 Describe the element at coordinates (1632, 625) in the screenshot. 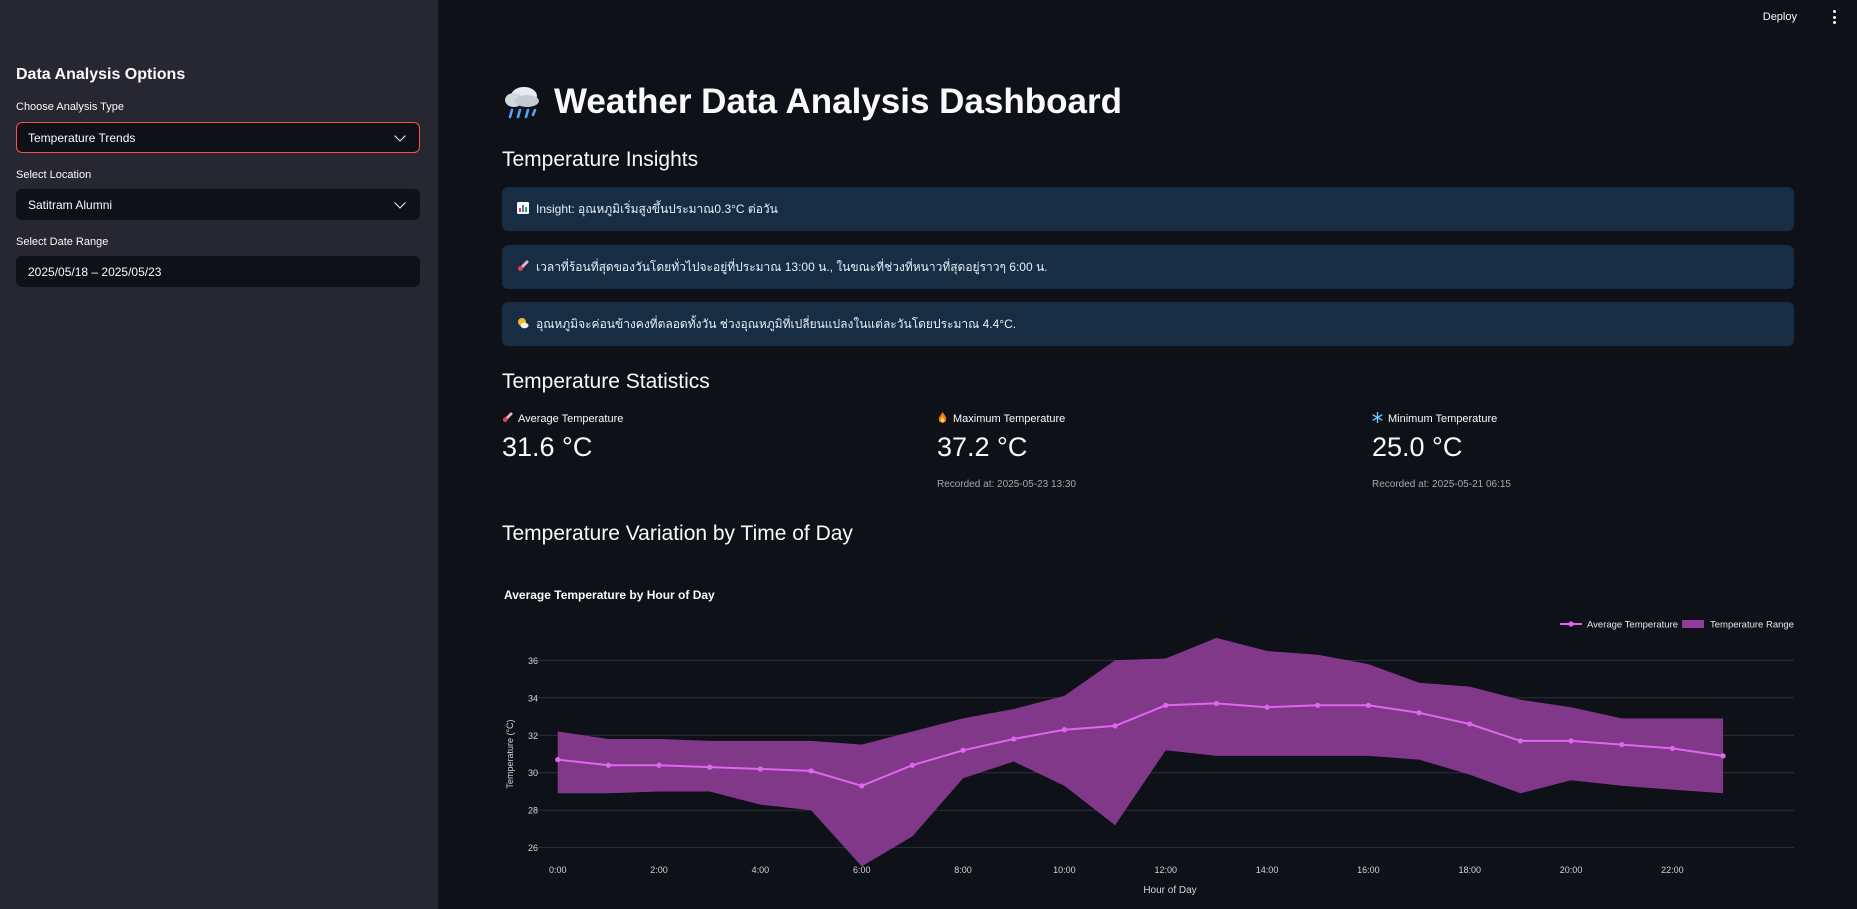

I see `legend-label: Average Temperature` at that location.